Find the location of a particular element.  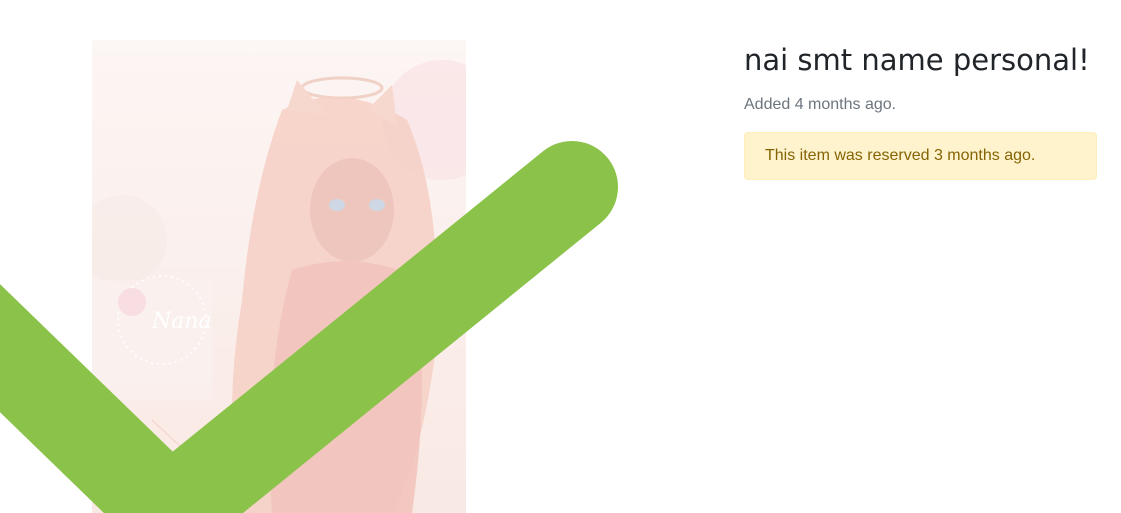

reserved-alert-text: This item was reserved 3 months ago. is located at coordinates (900, 155).